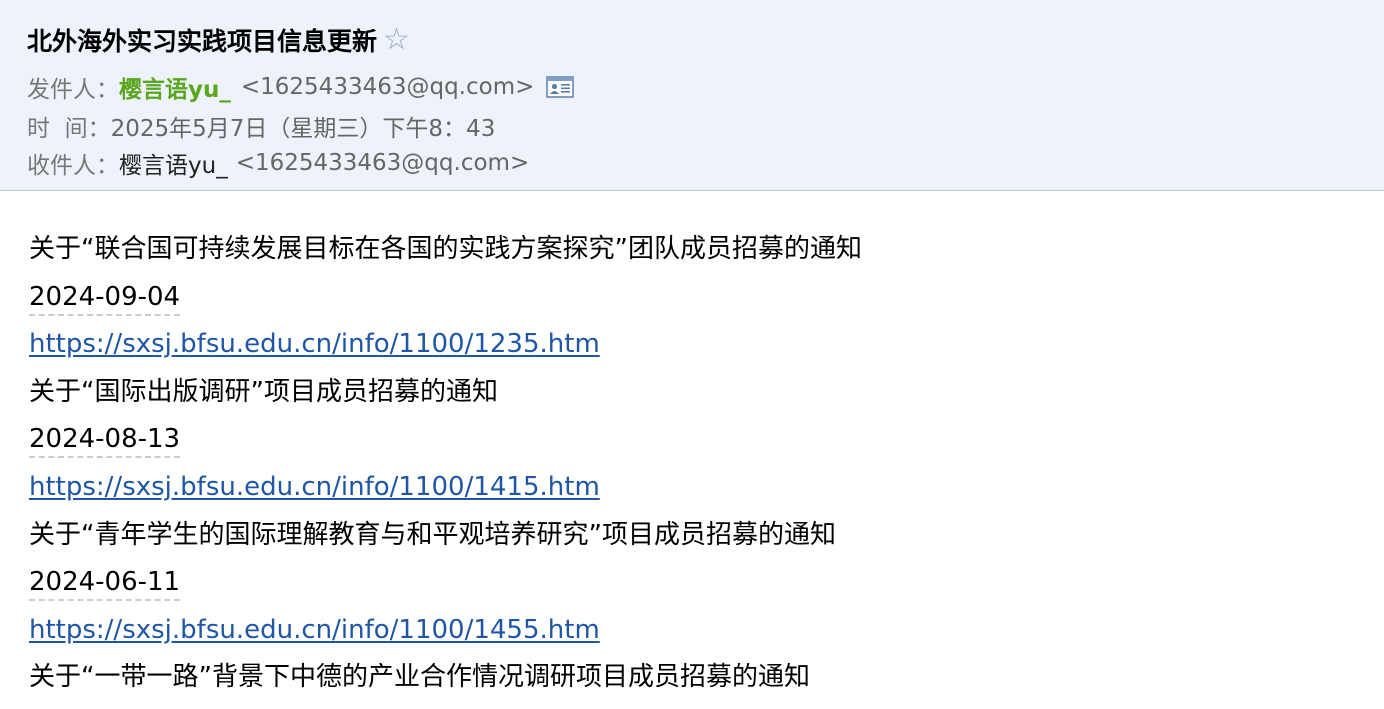  I want to click on recipient-email: <1625433463@qq.com>, so click(383, 163).